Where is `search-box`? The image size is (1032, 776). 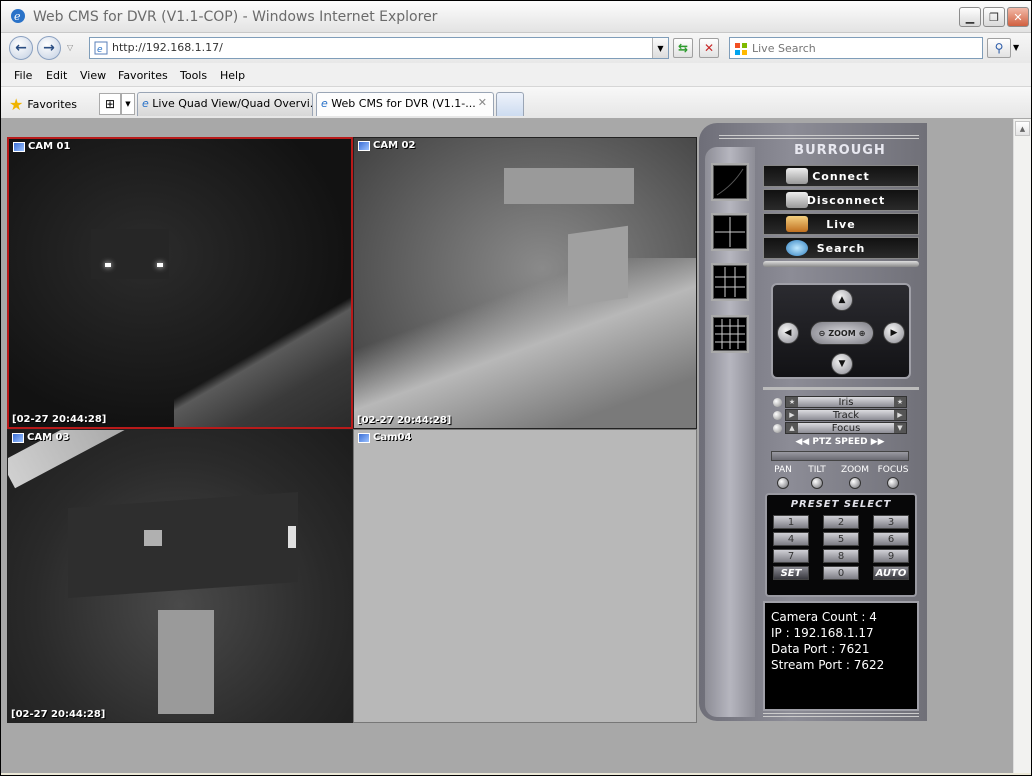 search-box is located at coordinates (856, 48).